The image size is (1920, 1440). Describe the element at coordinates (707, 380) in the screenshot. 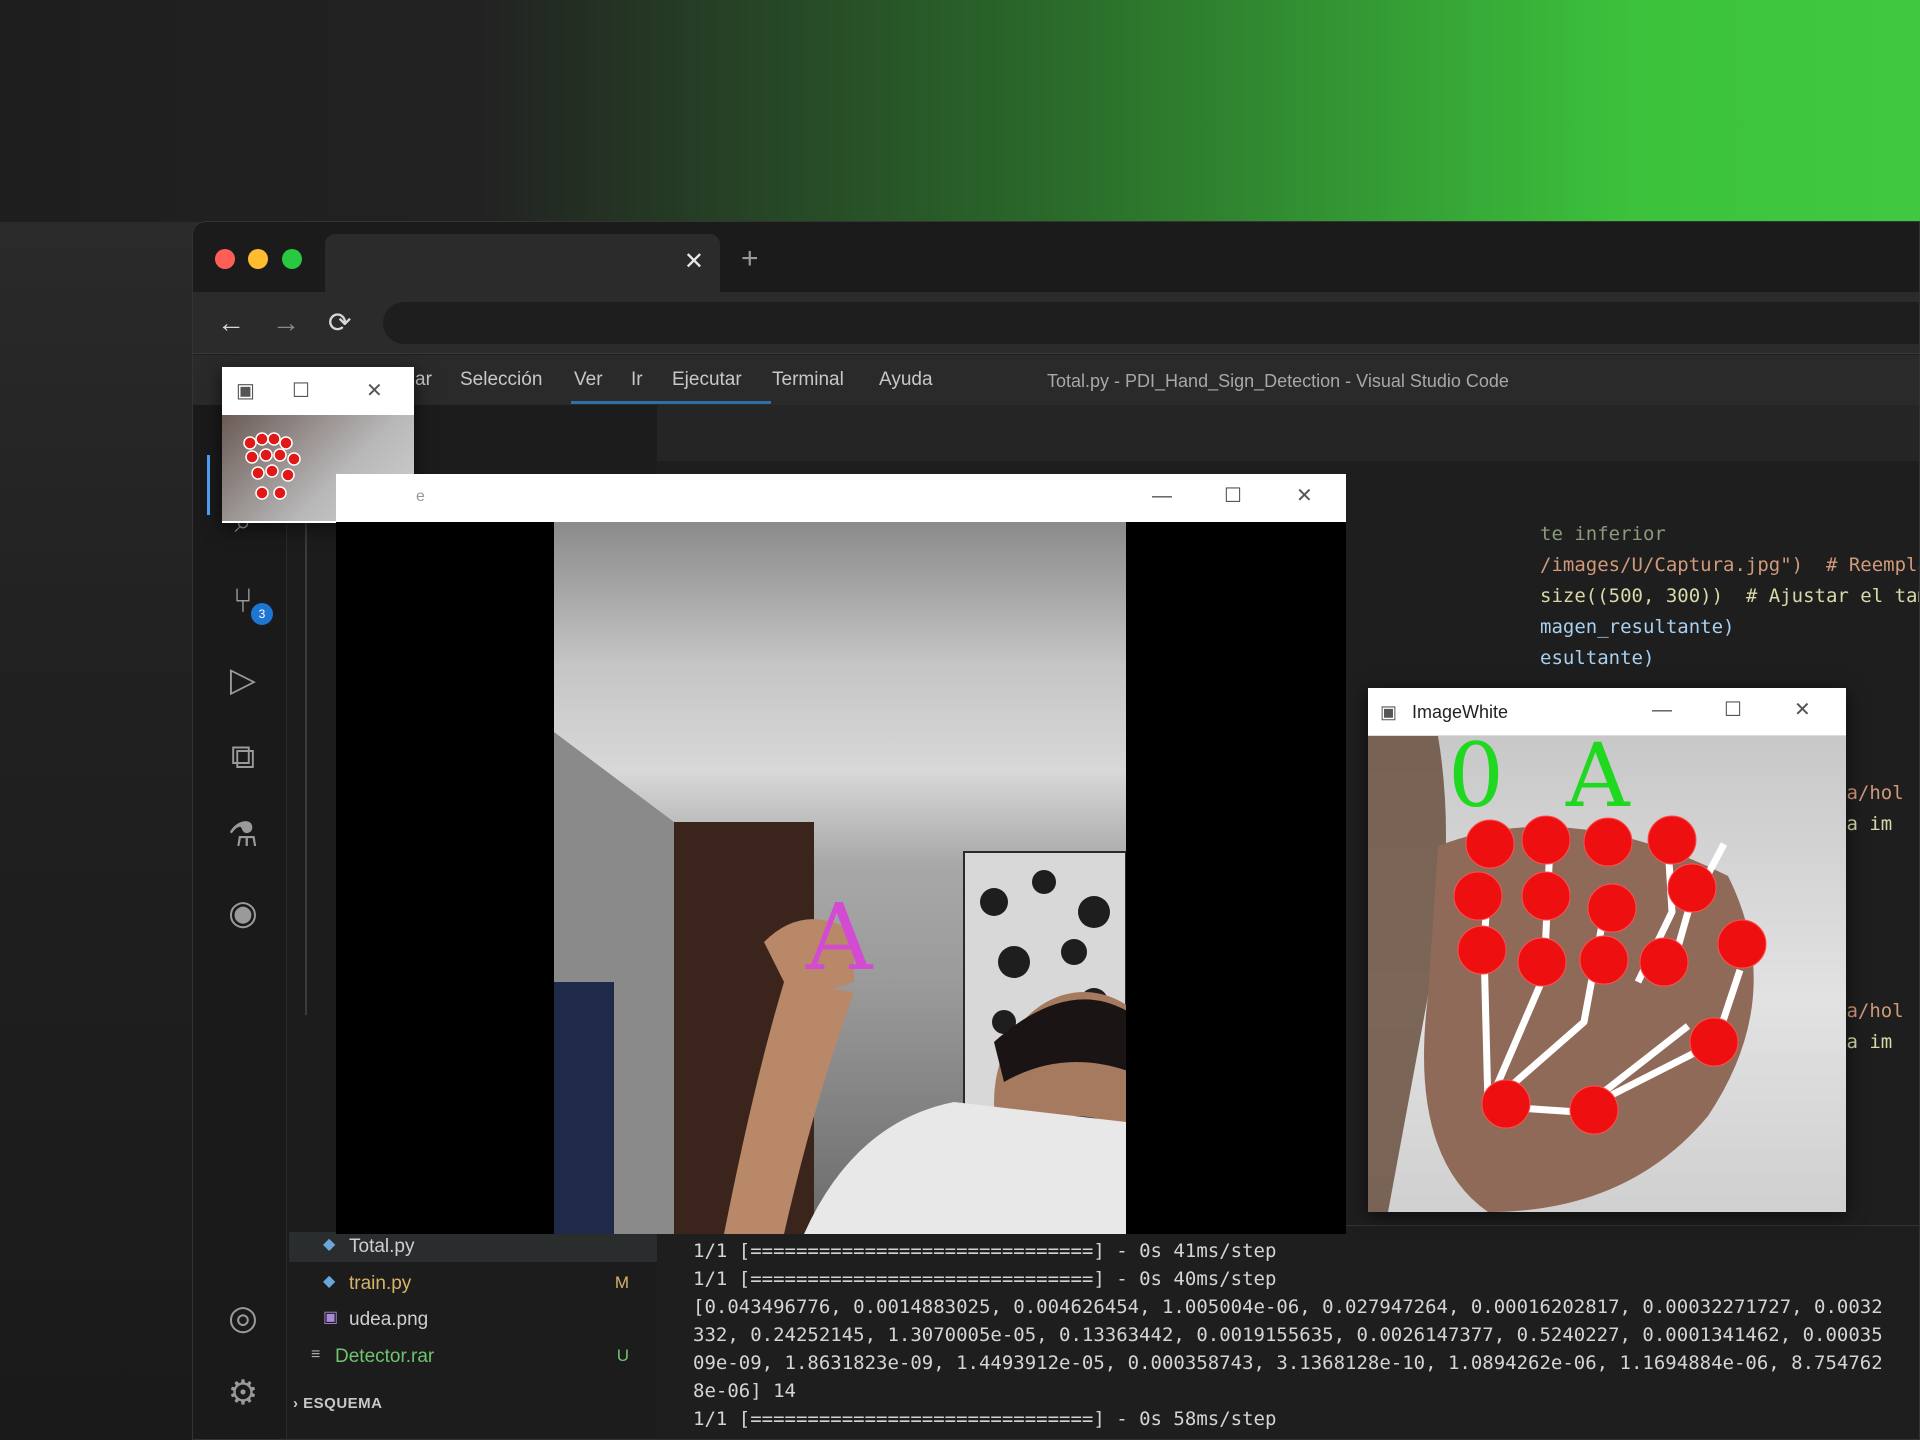

I see `menu-item-run: Ejecutar` at that location.